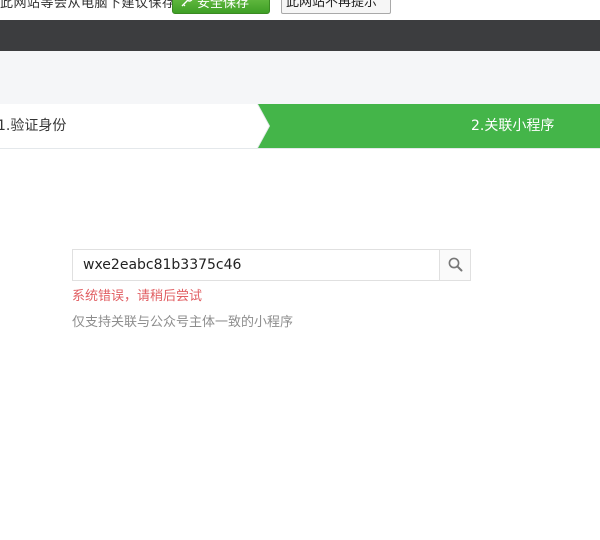  What do you see at coordinates (183, 322) in the screenshot?
I see `hint-message: 仅支持关联与公众号主体一致的小程序` at bounding box center [183, 322].